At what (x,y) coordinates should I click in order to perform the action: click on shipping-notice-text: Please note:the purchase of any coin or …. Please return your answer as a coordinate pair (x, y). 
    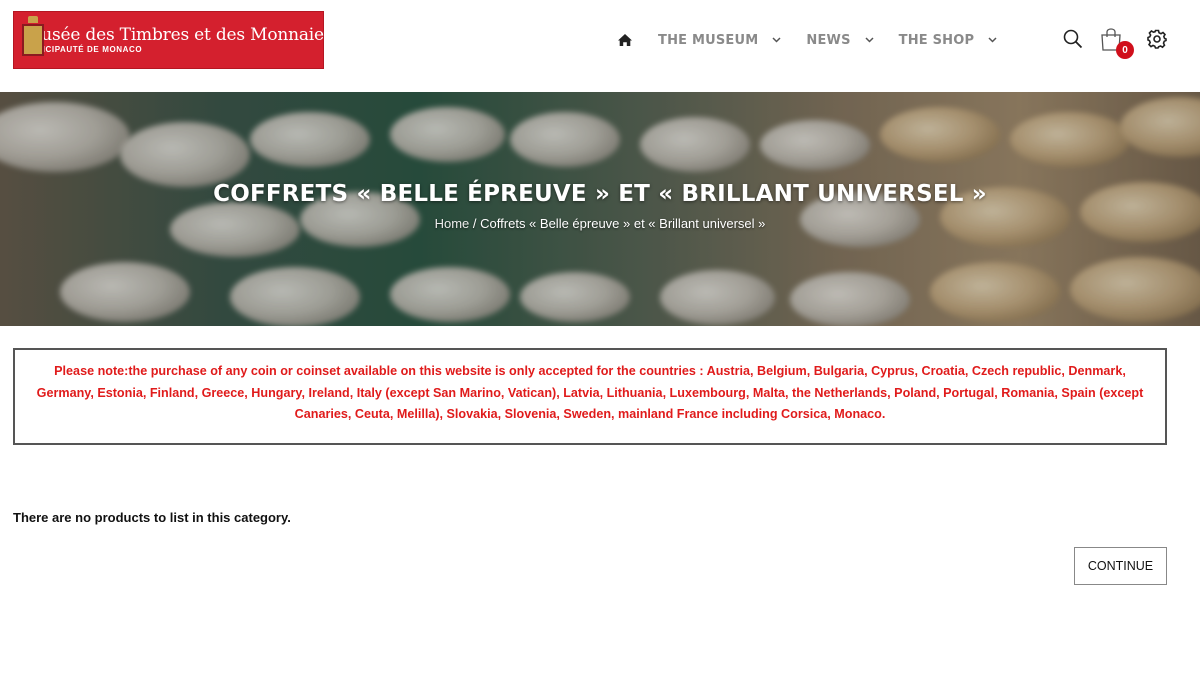
    Looking at the image, I should click on (590, 392).